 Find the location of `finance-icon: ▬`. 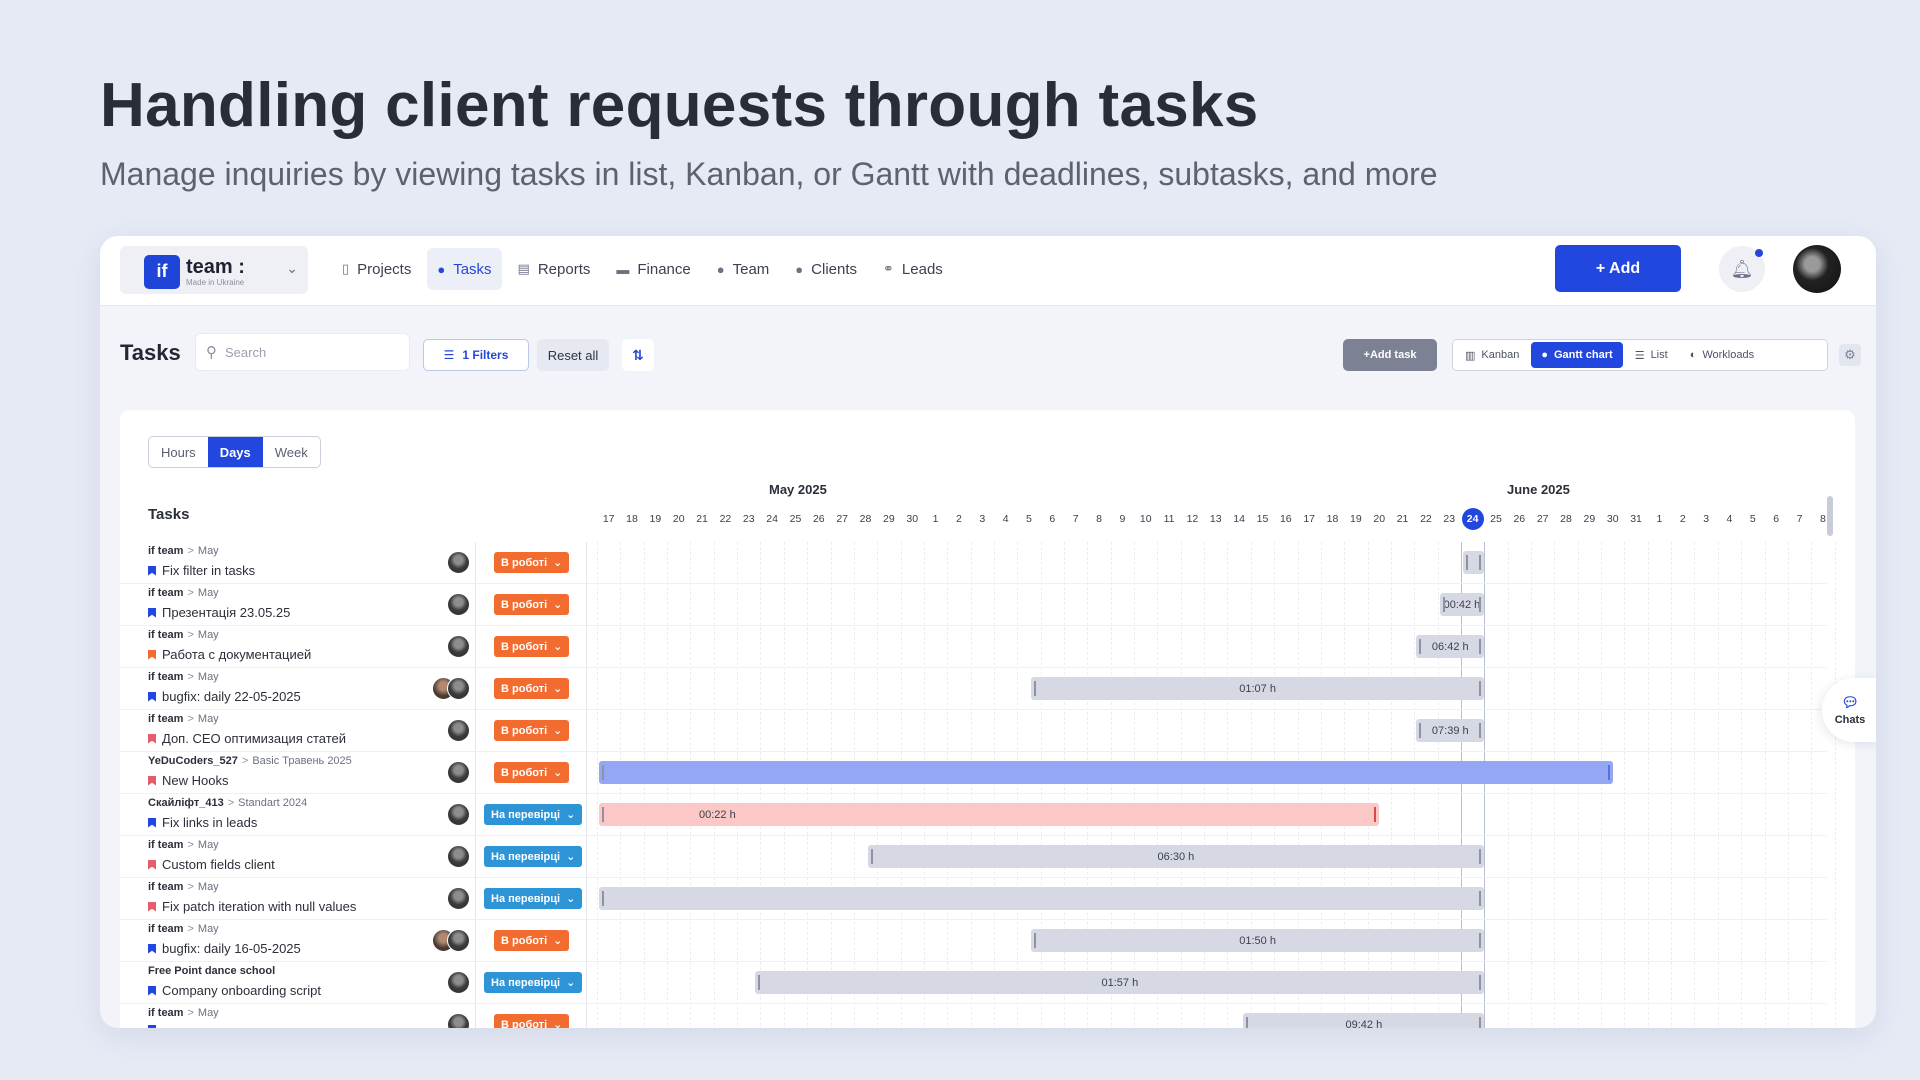

finance-icon: ▬ is located at coordinates (623, 269).